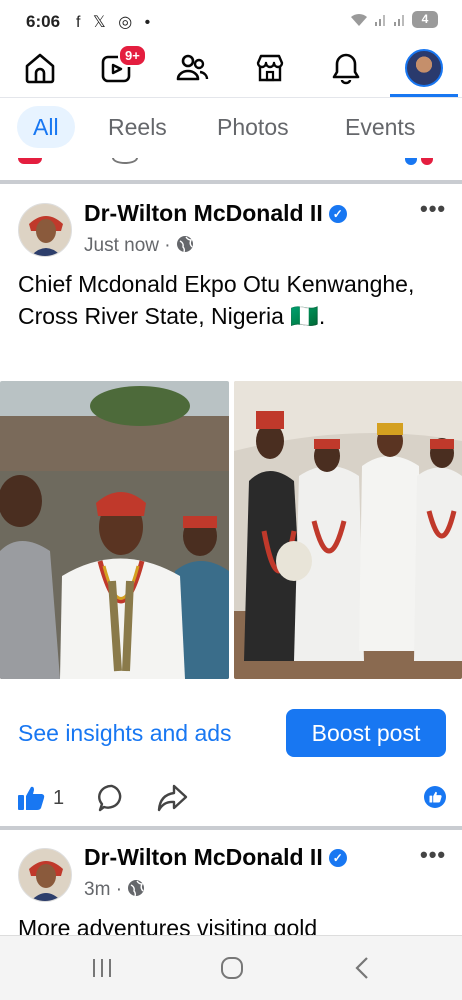 The width and height of the screenshot is (462, 1000). I want to click on marketplace-icon, so click(270, 68).